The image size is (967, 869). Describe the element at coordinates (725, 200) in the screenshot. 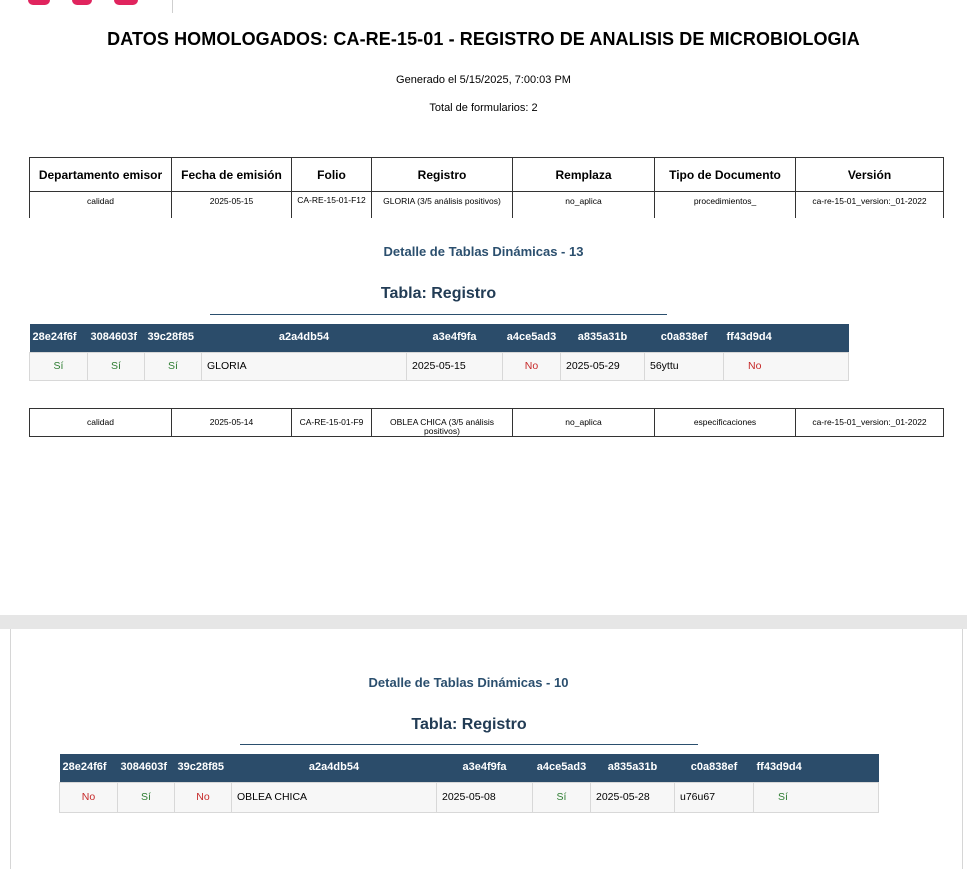

I see `cell: procedimientos_` at that location.